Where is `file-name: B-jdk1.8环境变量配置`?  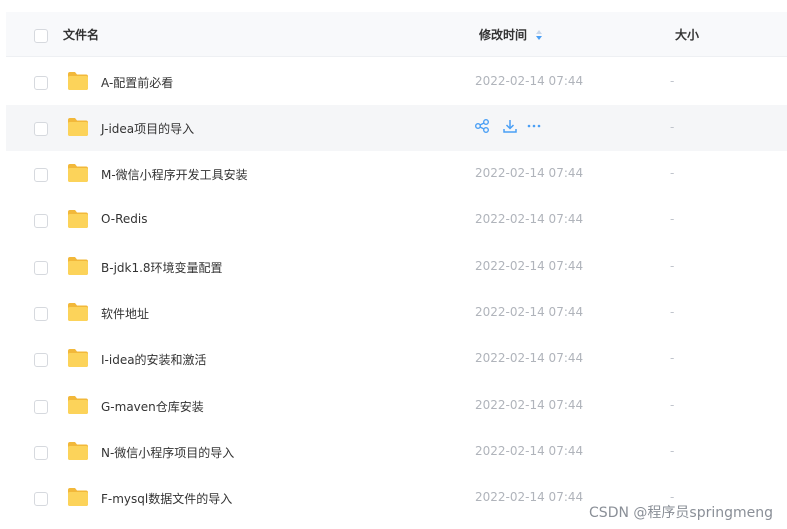 file-name: B-jdk1.8环境变量配置 is located at coordinates (162, 267).